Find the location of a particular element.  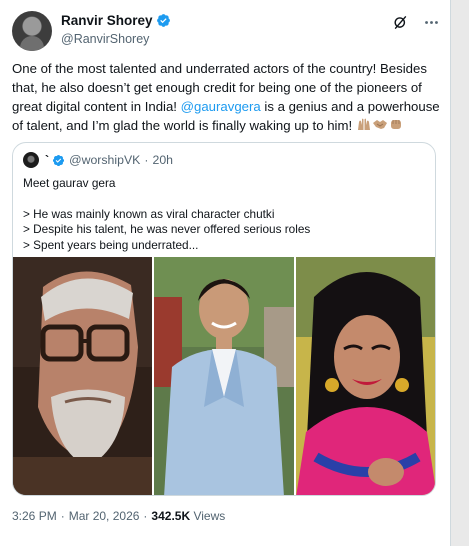

header-actions is located at coordinates (416, 22).